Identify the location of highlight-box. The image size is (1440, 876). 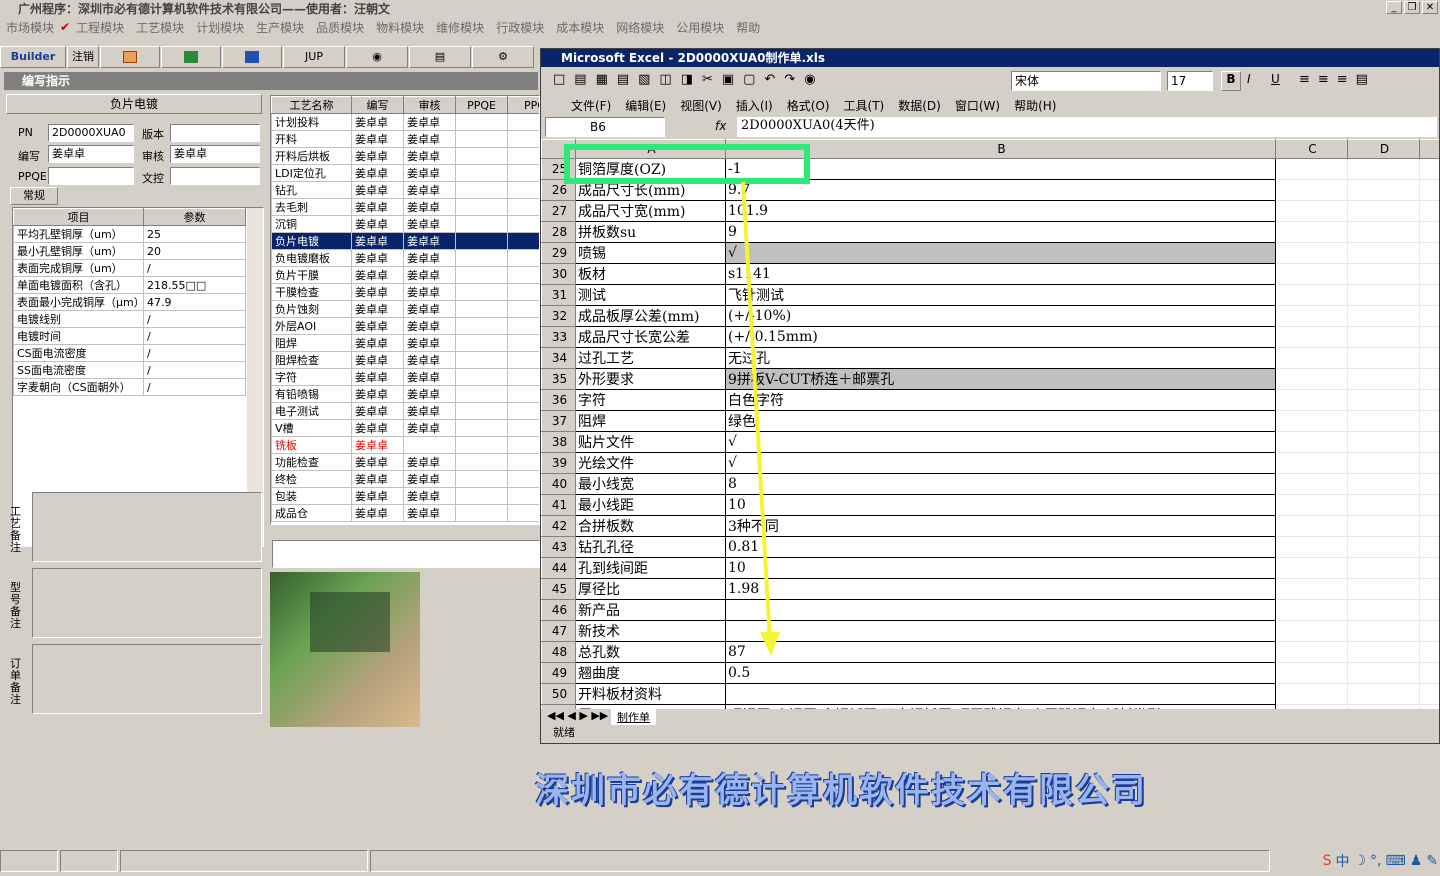
(687, 164).